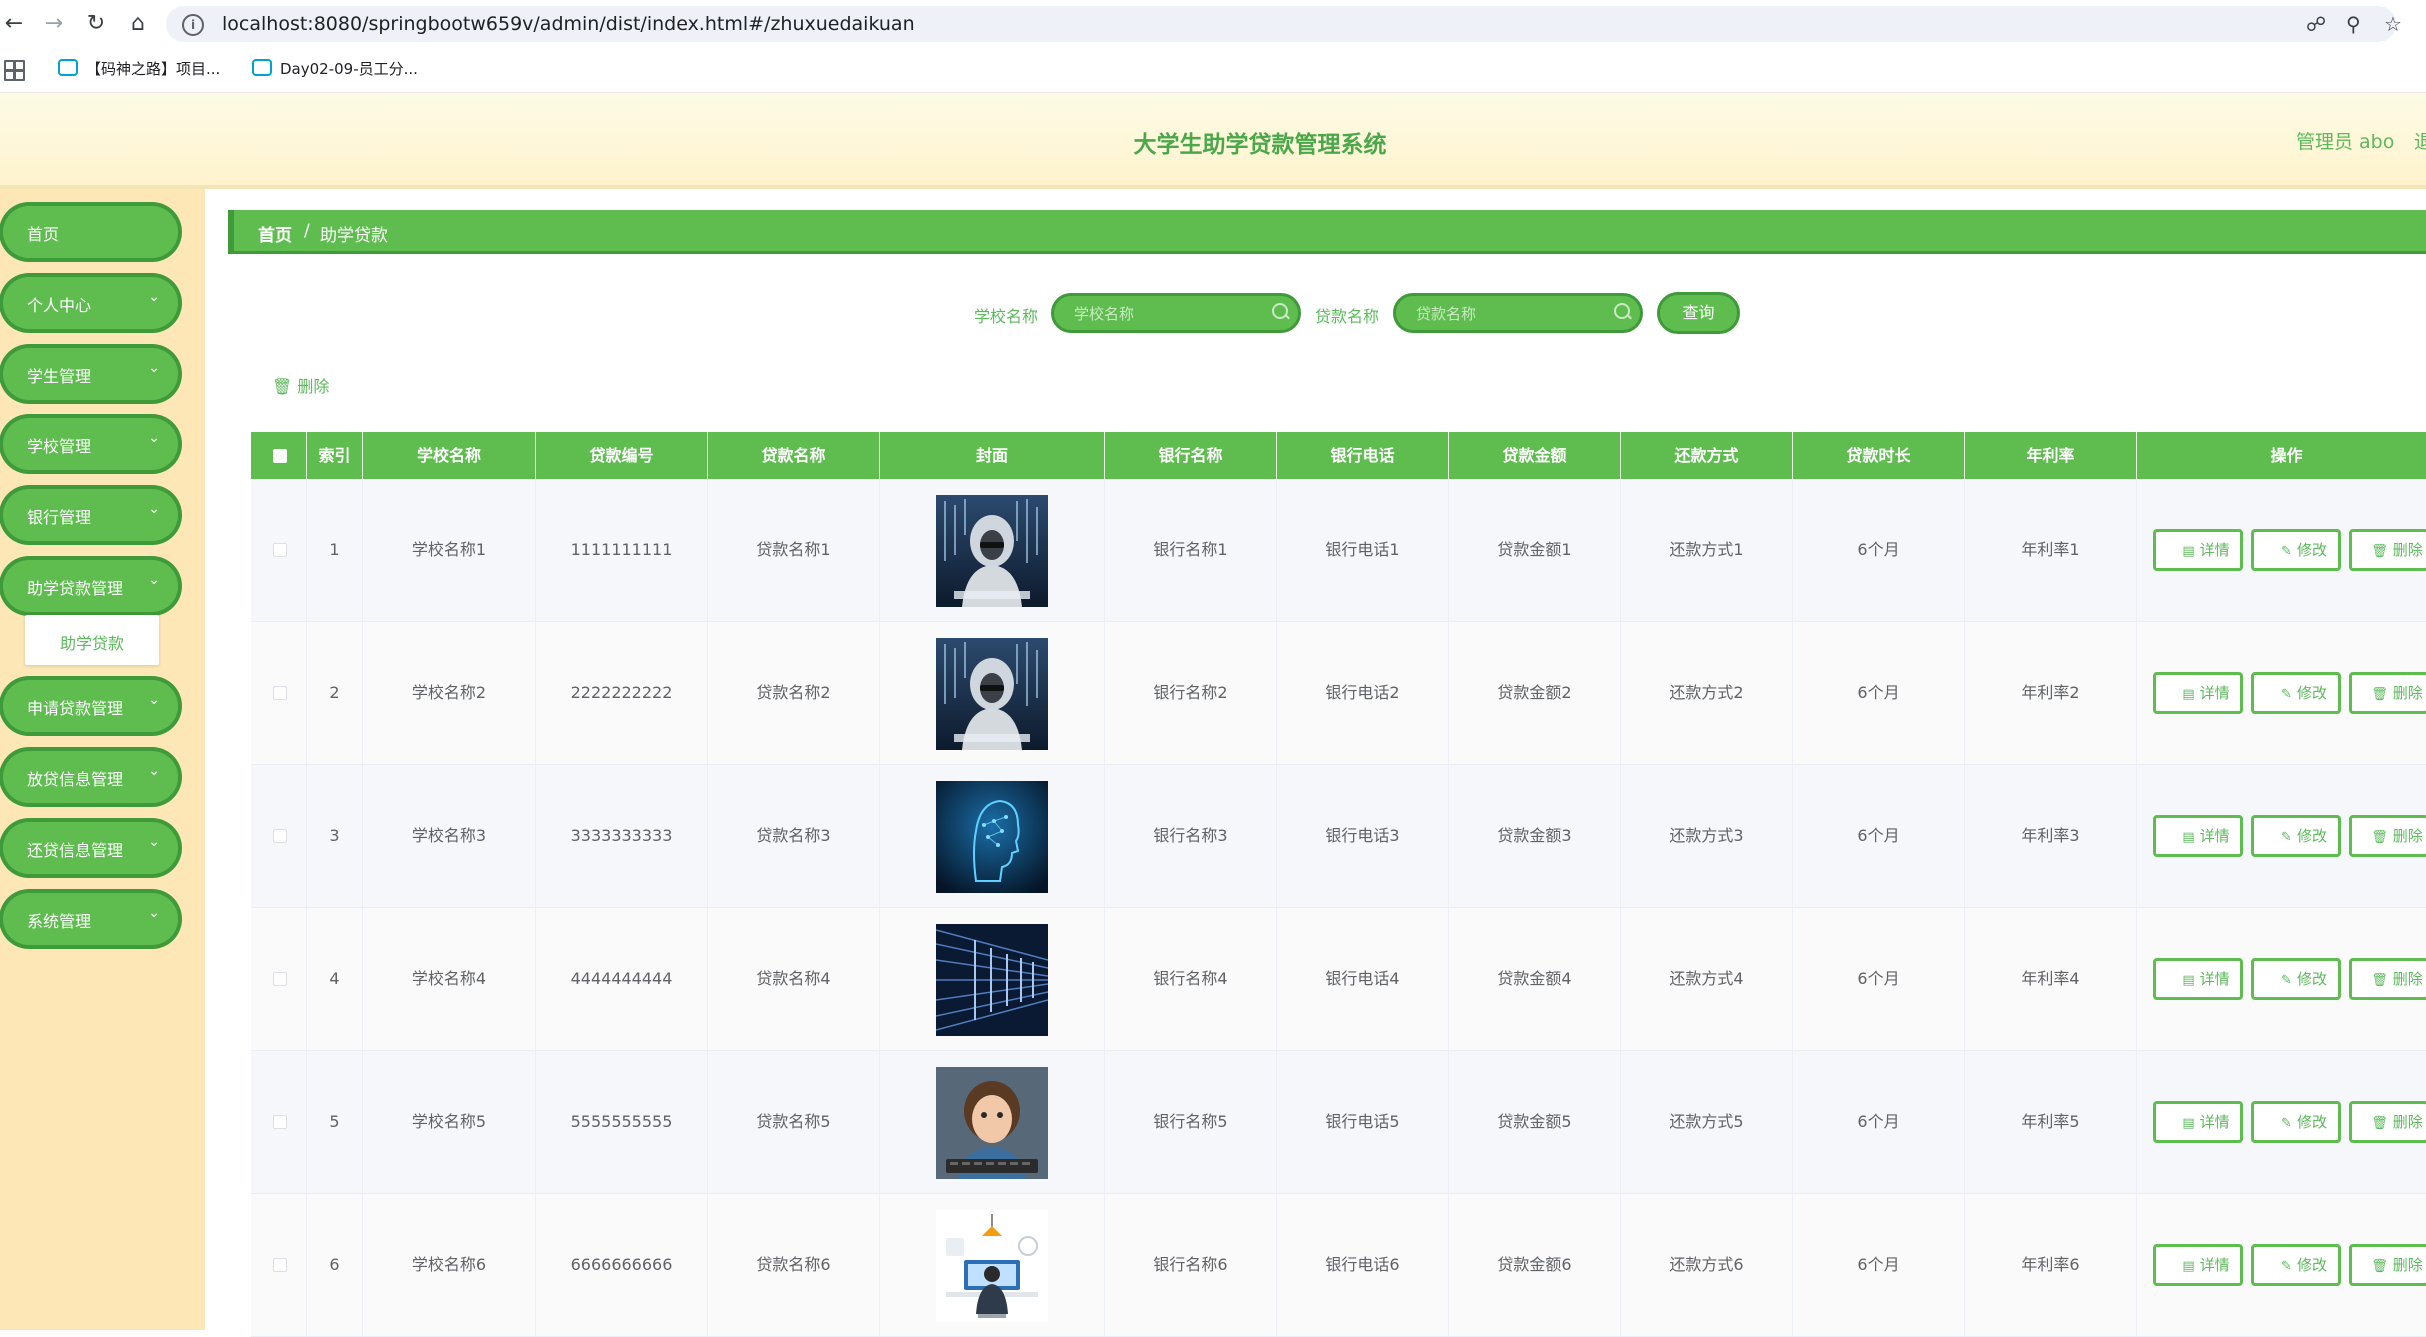 This screenshot has height=1337, width=2426. What do you see at coordinates (992, 455) in the screenshot?
I see `column-header: 封面` at bounding box center [992, 455].